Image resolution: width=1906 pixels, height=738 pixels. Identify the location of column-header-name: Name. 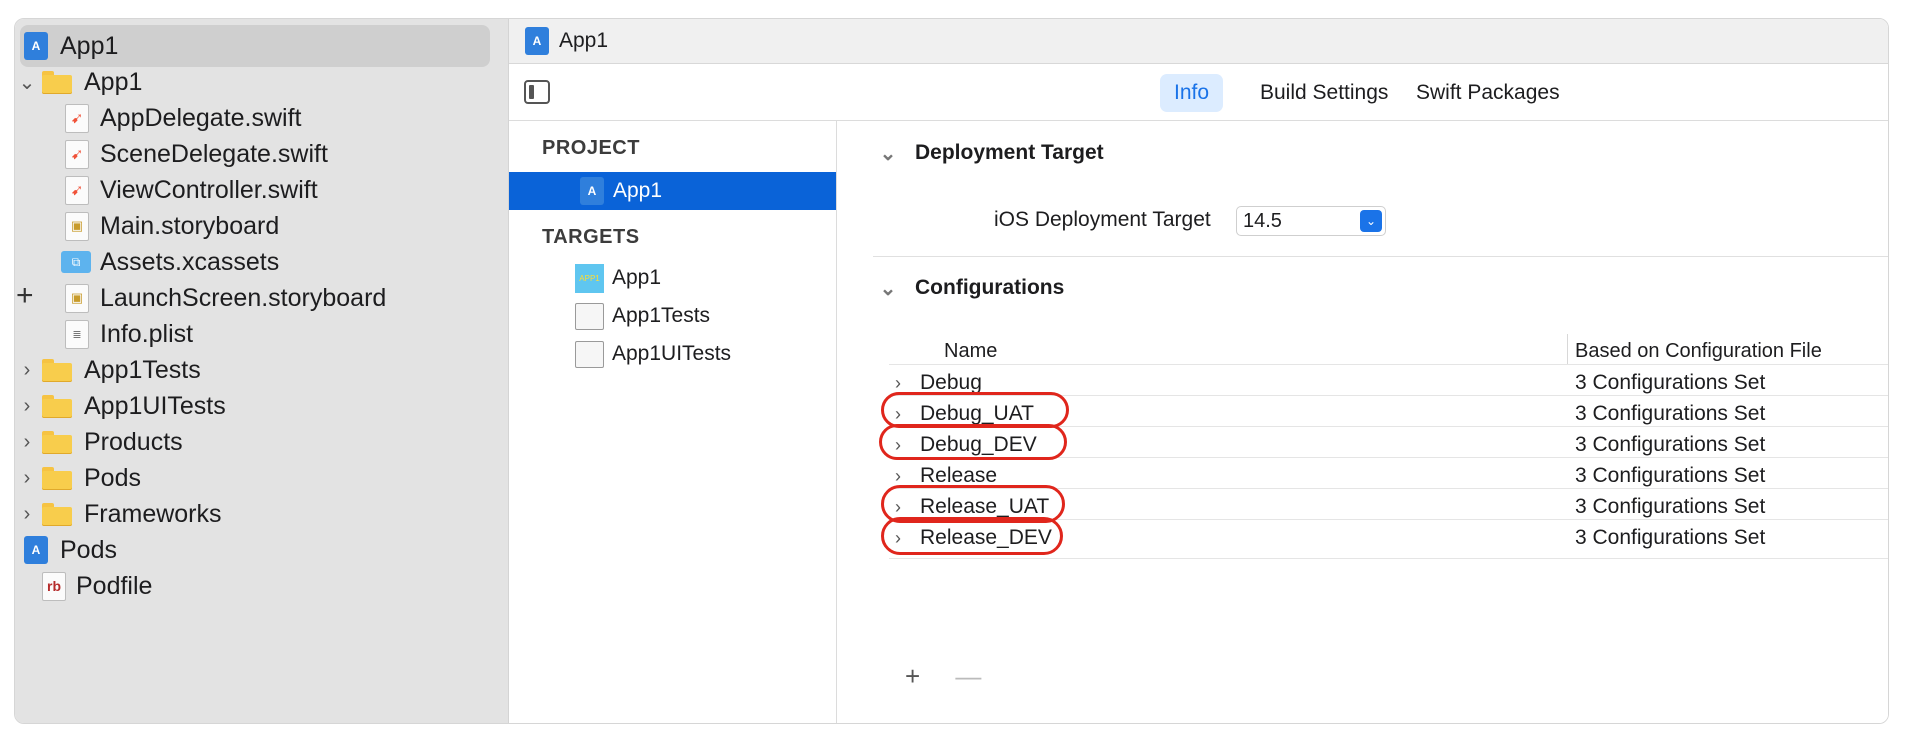
(970, 351).